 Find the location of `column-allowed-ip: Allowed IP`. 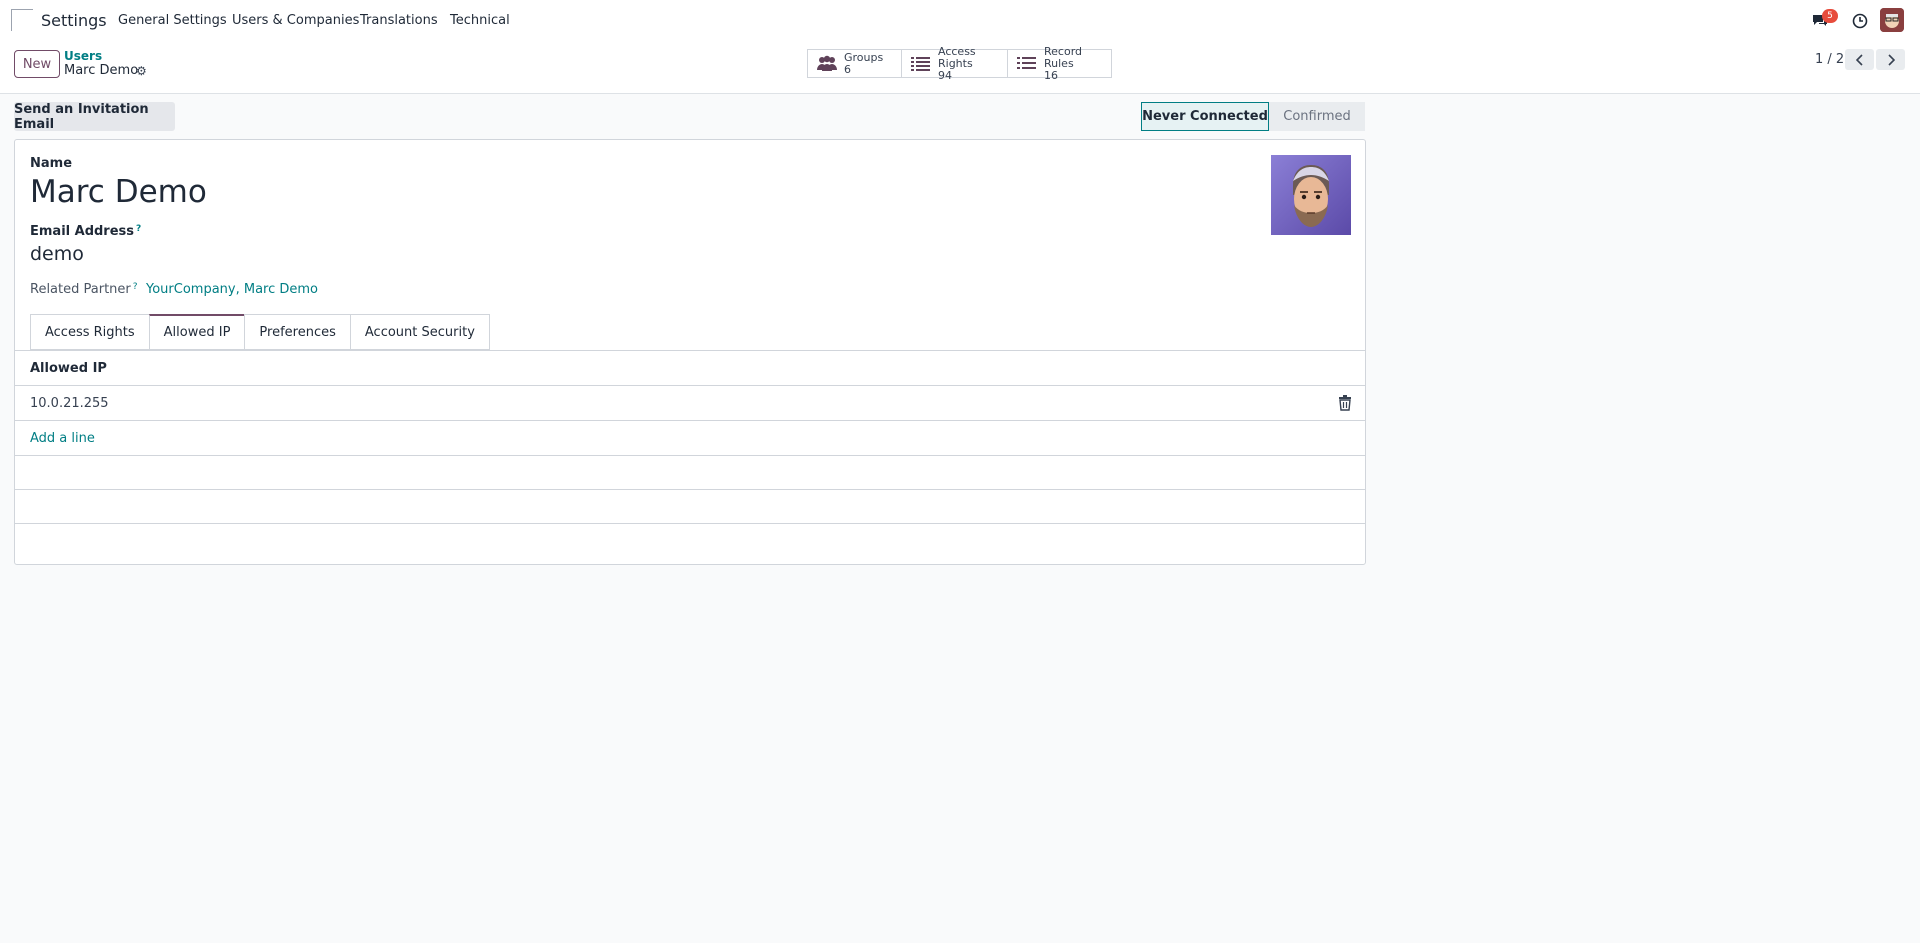

column-allowed-ip: Allowed IP is located at coordinates (68, 368).